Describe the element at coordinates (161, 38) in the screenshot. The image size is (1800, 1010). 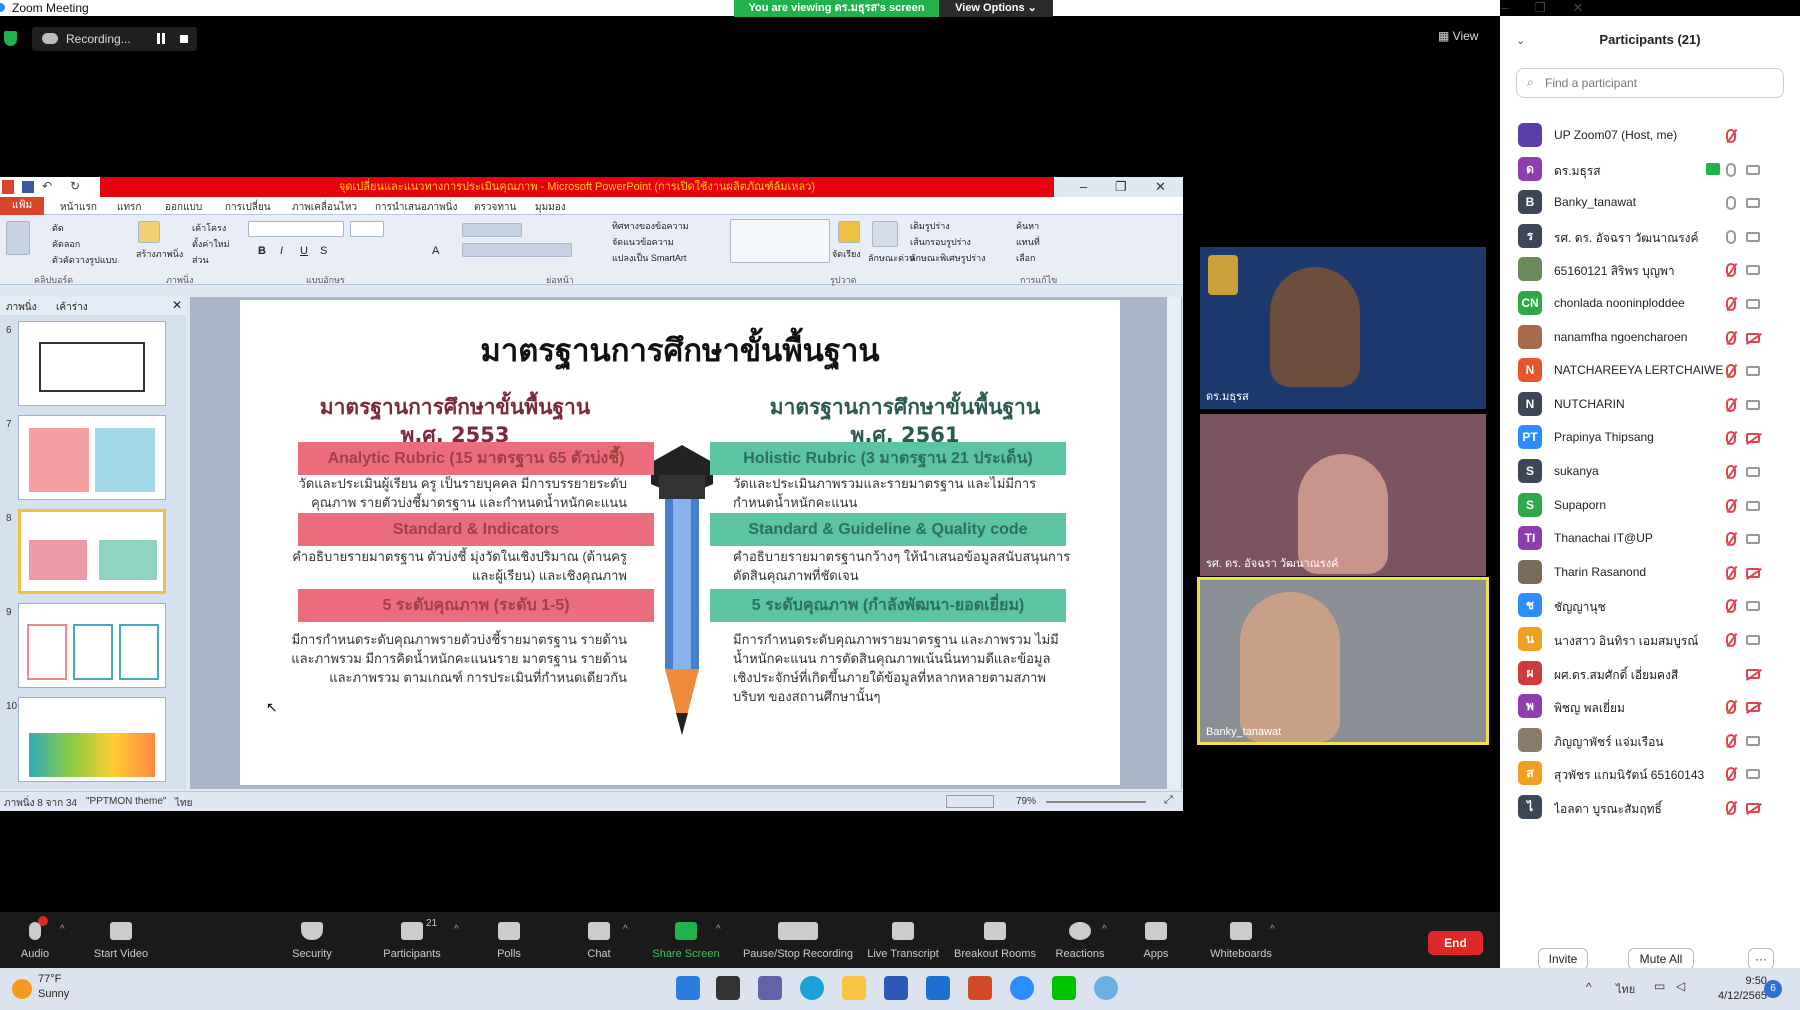
I see `pause-recording-icon` at that location.